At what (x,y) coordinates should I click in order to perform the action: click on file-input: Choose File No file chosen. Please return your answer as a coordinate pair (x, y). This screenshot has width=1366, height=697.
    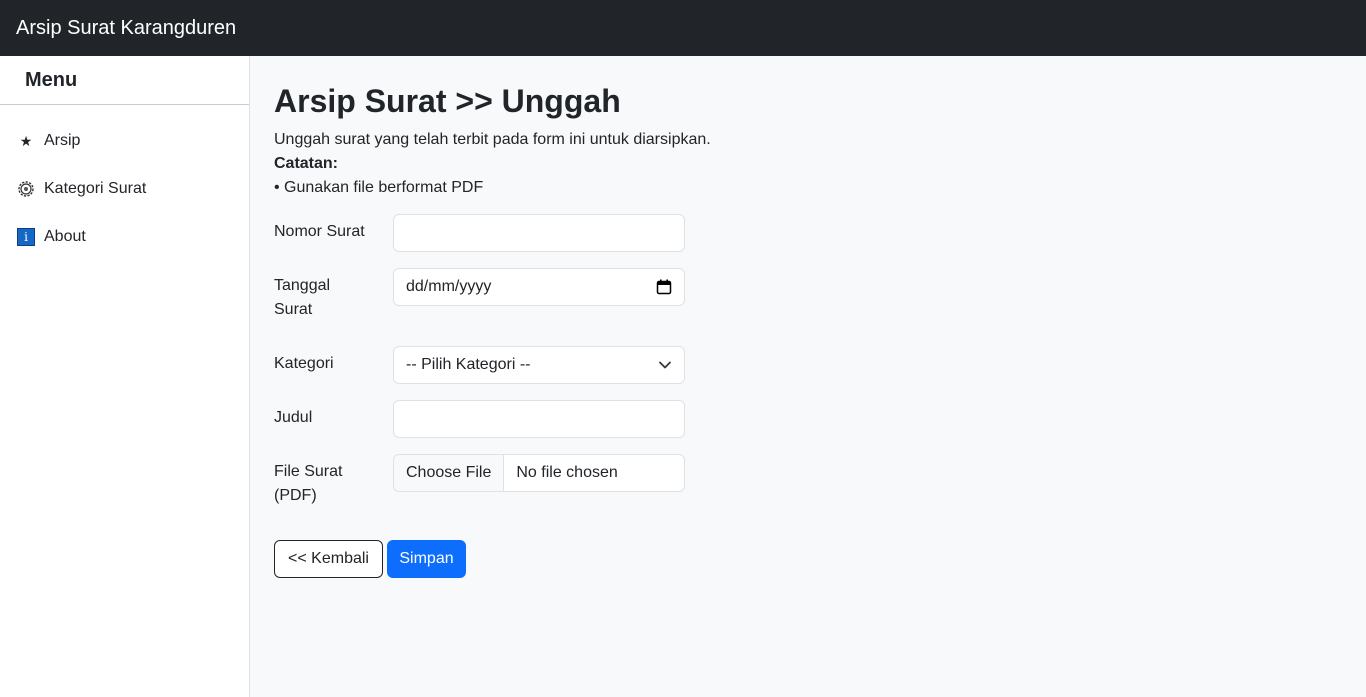
    Looking at the image, I should click on (539, 473).